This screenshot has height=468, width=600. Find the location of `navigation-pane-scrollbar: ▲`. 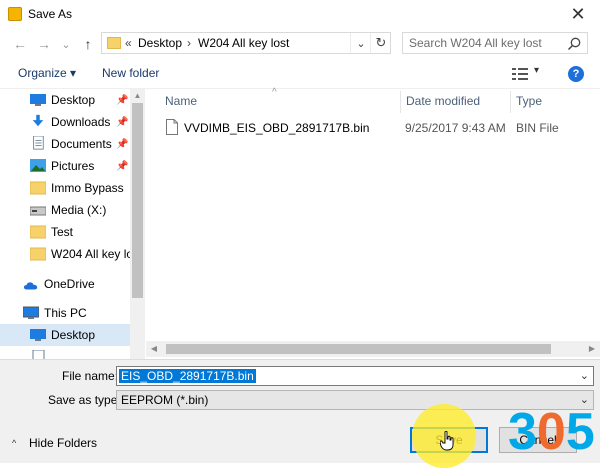

navigation-pane-scrollbar: ▲ is located at coordinates (137, 224).